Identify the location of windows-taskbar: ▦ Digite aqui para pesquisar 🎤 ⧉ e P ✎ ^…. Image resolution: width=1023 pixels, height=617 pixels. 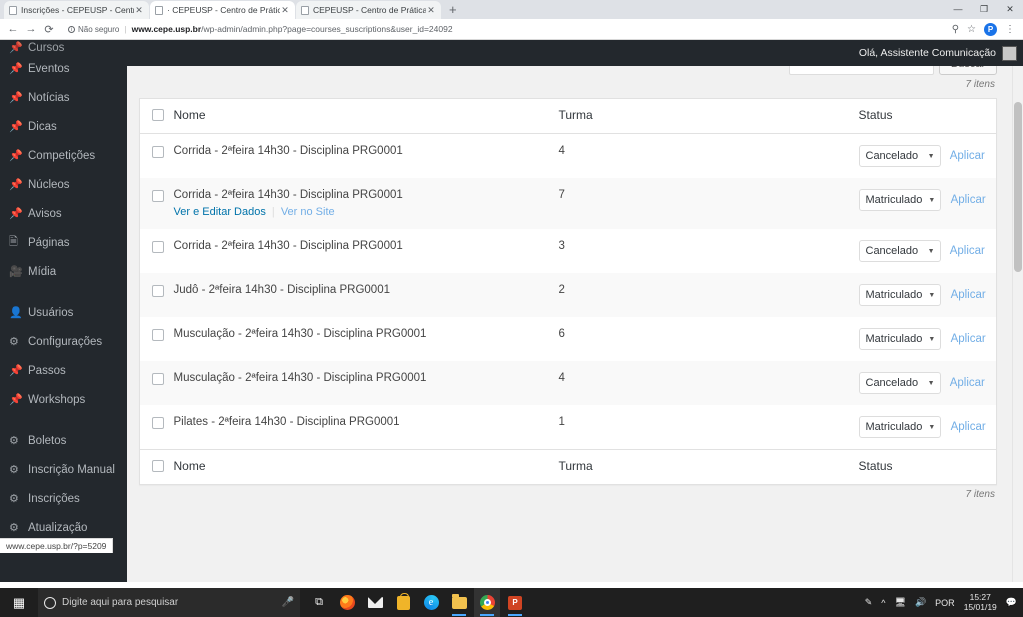
(511, 602).